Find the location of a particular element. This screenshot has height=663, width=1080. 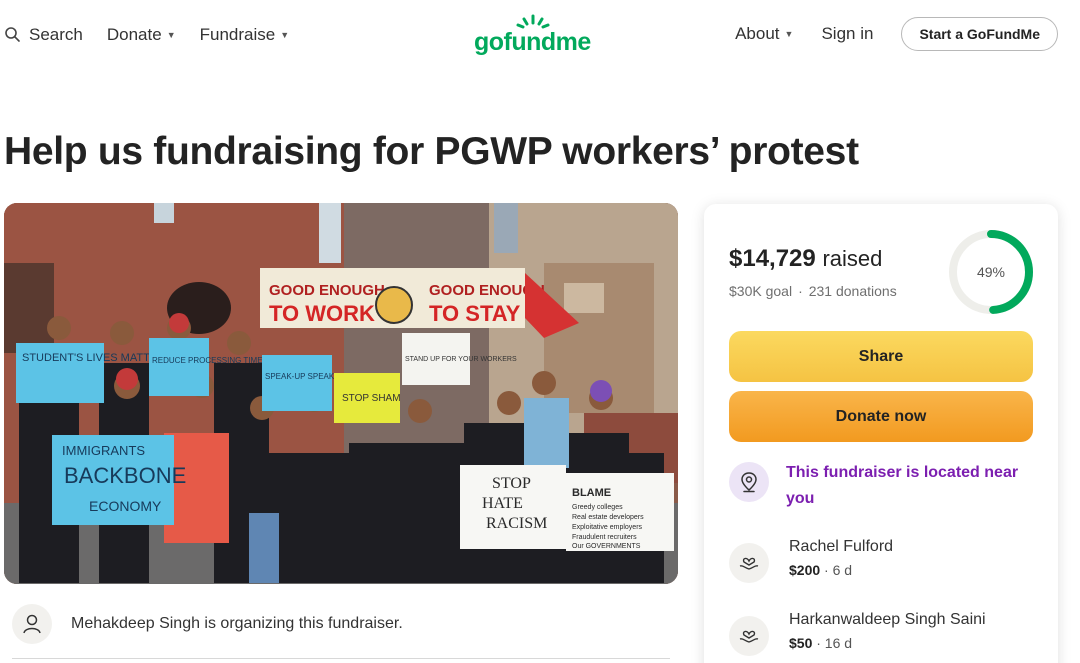

search-link: Search is located at coordinates (43, 35).